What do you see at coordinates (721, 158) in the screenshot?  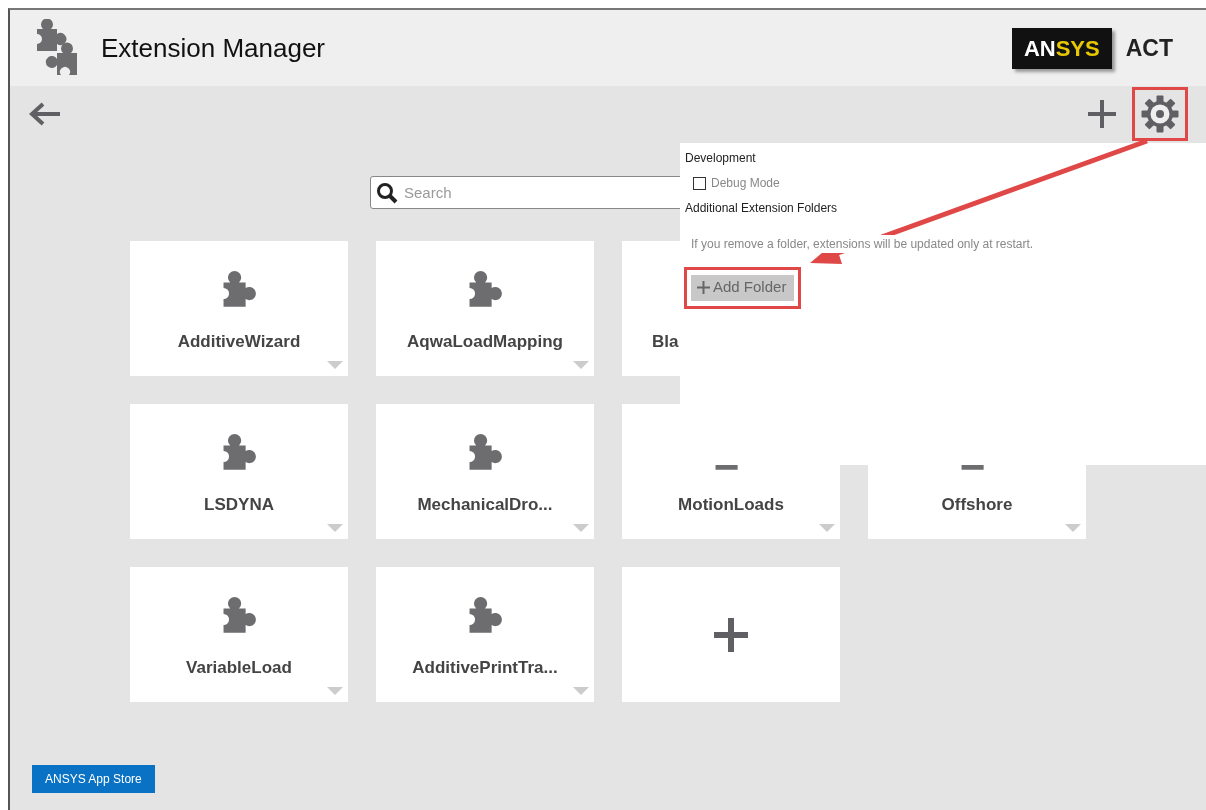 I see `section-heading: Development` at bounding box center [721, 158].